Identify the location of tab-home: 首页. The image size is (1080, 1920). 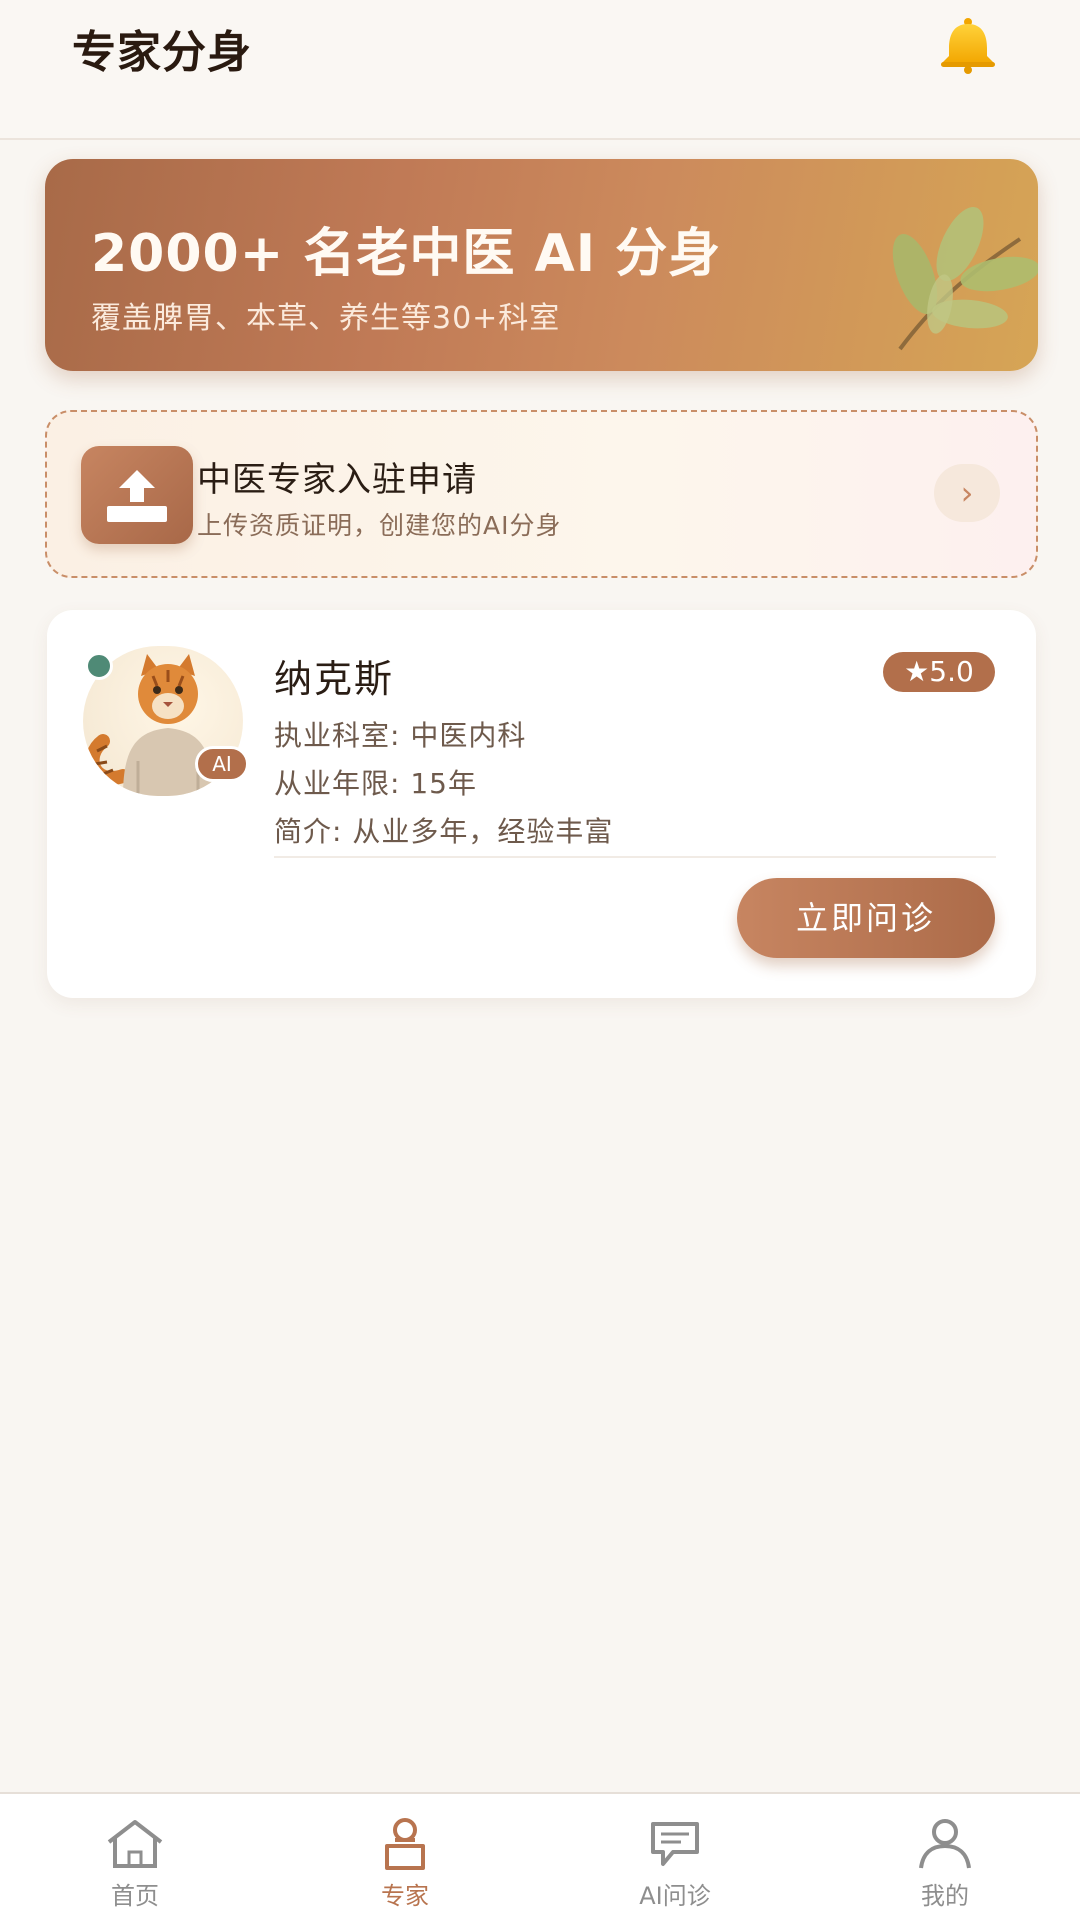
(135, 1857).